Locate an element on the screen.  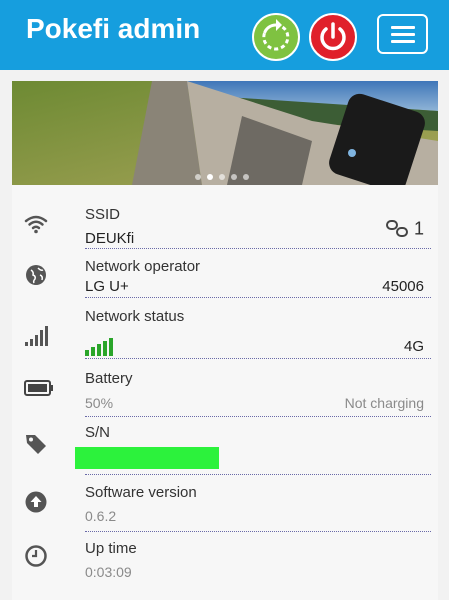
ssid-value: DEUKfi is located at coordinates (110, 238).